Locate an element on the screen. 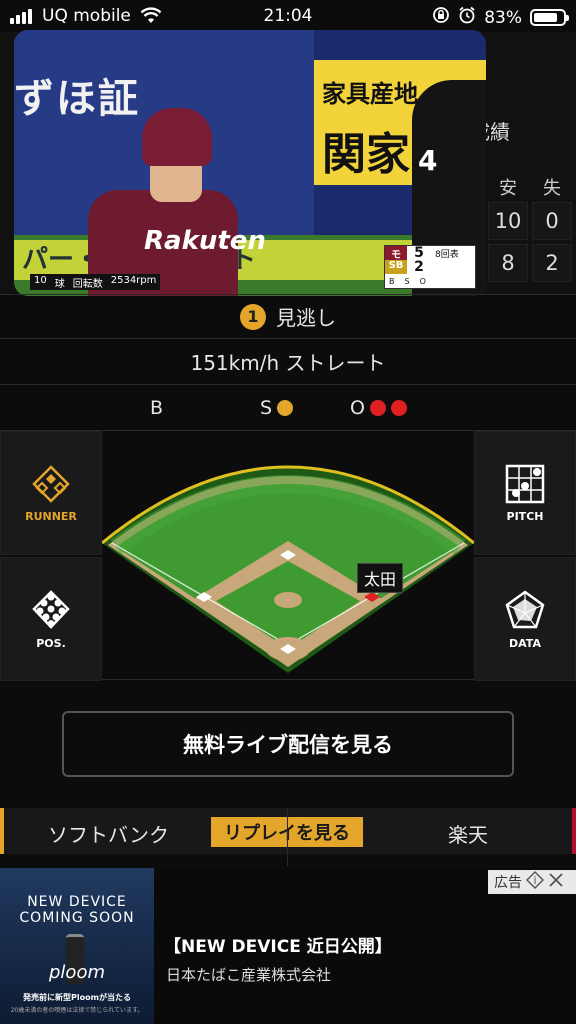 The width and height of the screenshot is (576, 1024). out-count: O is located at coordinates (378, 408).